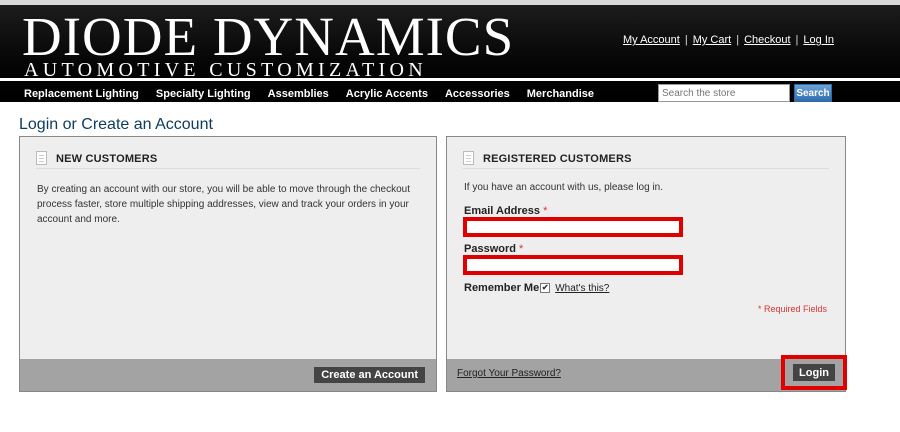 The width and height of the screenshot is (900, 432). What do you see at coordinates (116, 124) in the screenshot?
I see `page-title: Login or Create an Account` at bounding box center [116, 124].